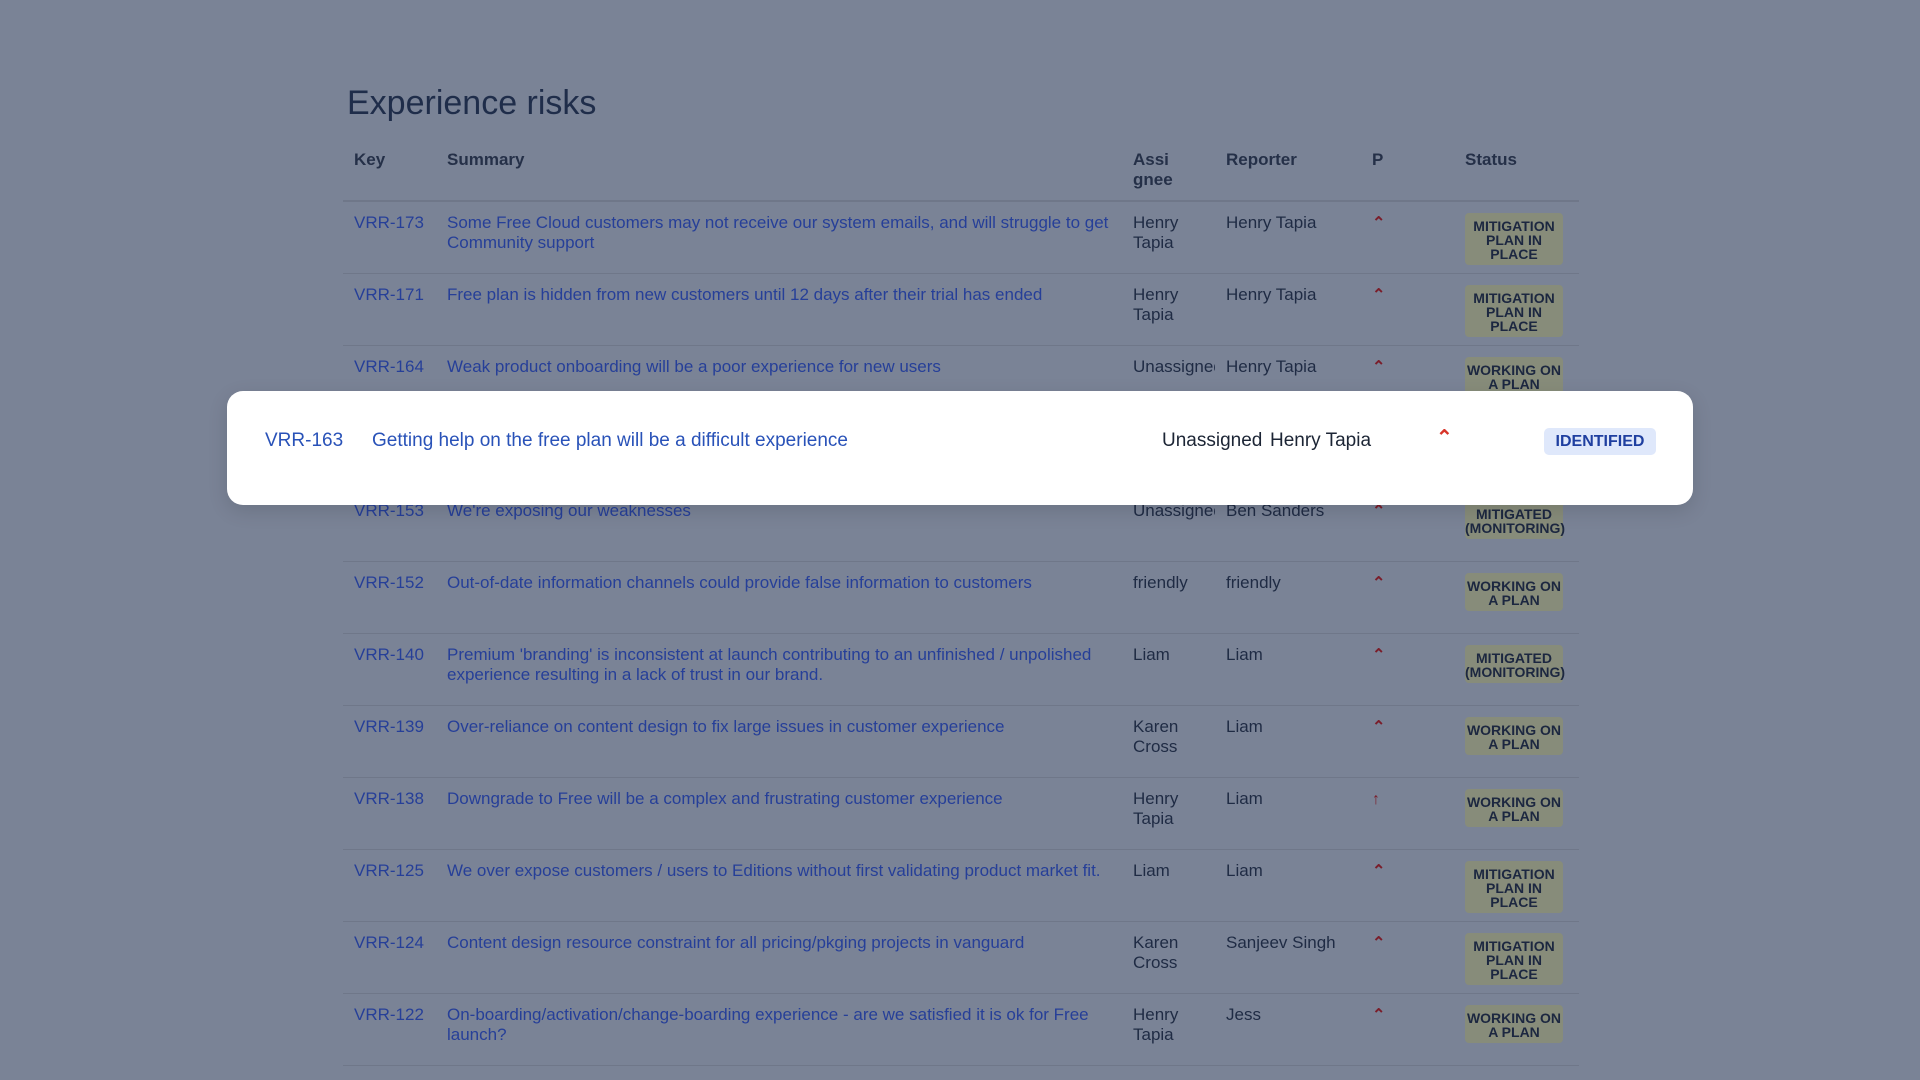 Image resolution: width=1920 pixels, height=1080 pixels. What do you see at coordinates (389, 309) in the screenshot?
I see `table-cell: VRR-171` at bounding box center [389, 309].